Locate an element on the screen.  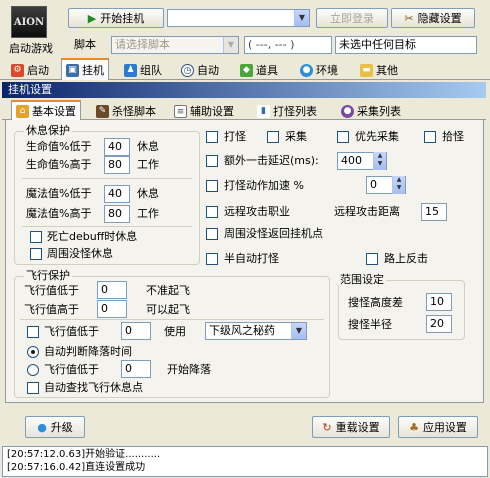
fly-high-note: 可以起飞 is located at coordinates (168, 309).